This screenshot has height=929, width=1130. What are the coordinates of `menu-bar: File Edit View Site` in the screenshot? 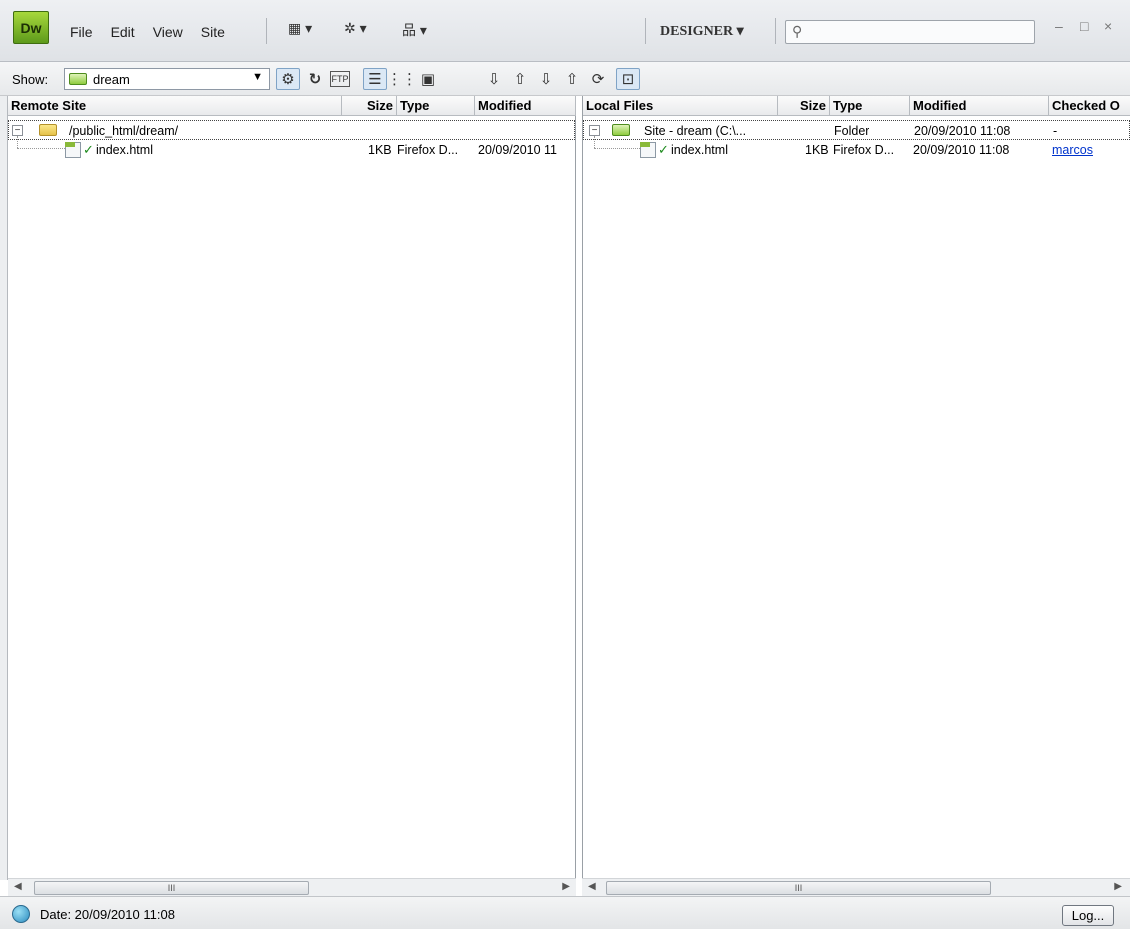 It's located at (156, 32).